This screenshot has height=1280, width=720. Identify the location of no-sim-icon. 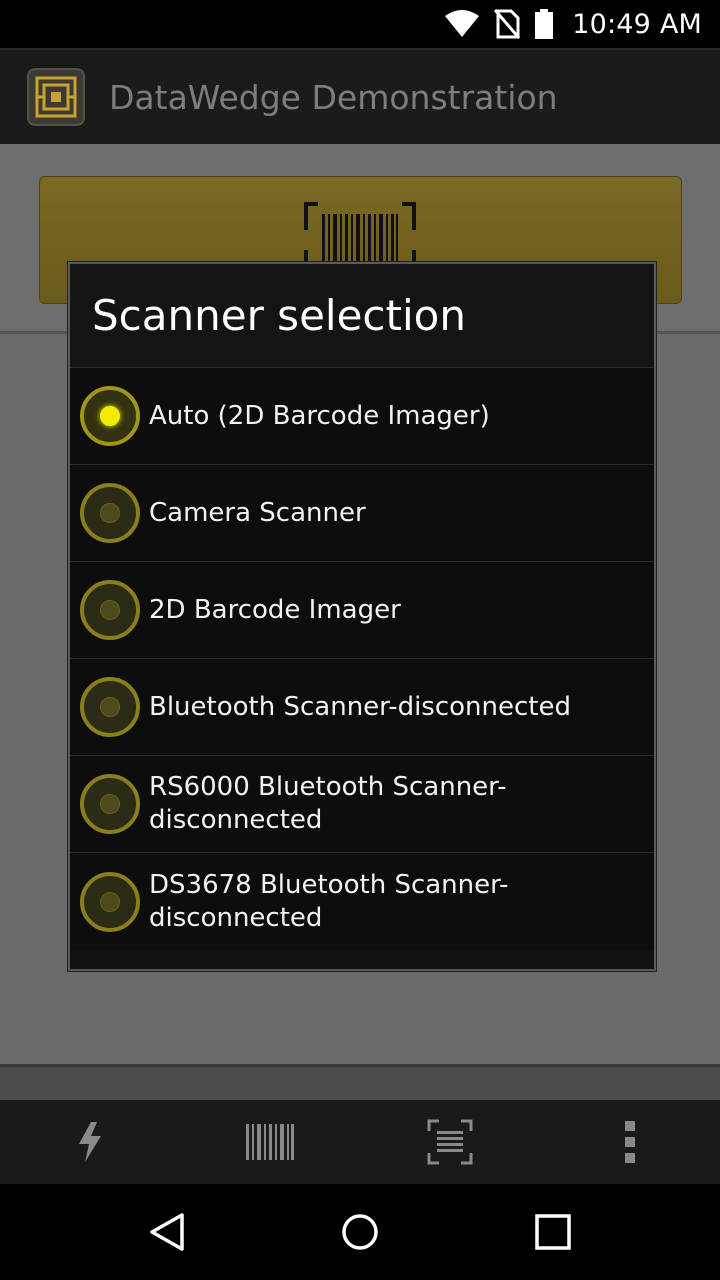
(507, 24).